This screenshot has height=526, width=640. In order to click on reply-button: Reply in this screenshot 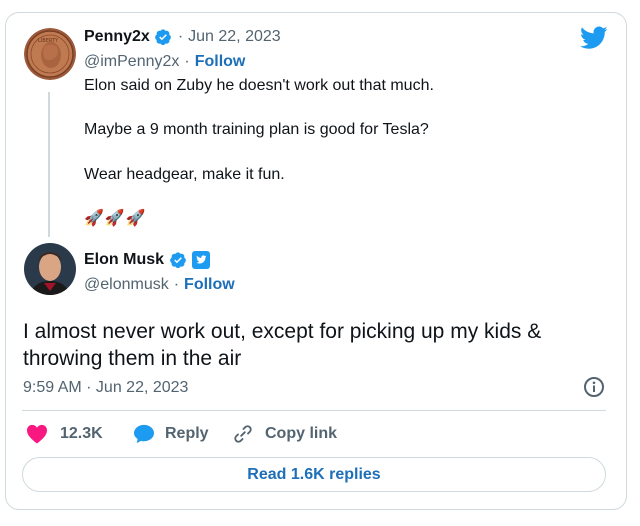, I will do `click(171, 434)`.